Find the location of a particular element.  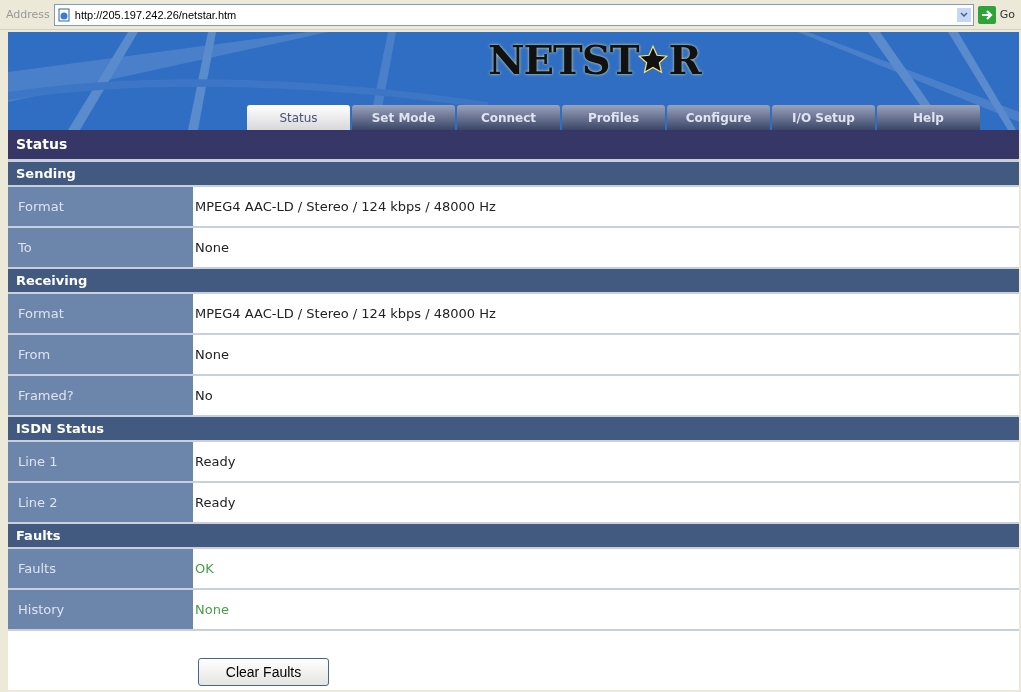

section-header: Receiving is located at coordinates (513, 281).